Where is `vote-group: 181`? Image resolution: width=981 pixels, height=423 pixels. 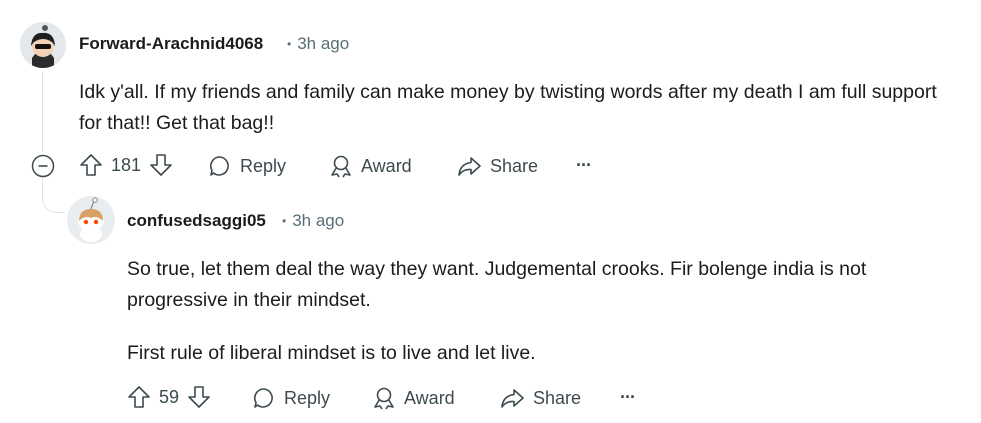 vote-group: 181 is located at coordinates (126, 165).